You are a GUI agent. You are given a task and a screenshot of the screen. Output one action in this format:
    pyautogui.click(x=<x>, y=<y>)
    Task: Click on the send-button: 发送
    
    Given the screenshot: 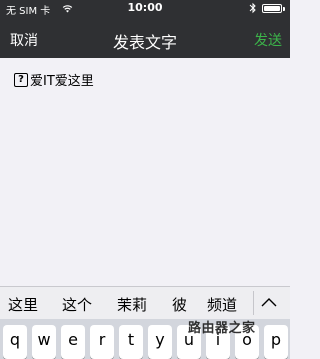 What is the action you would take?
    pyautogui.click(x=268, y=40)
    